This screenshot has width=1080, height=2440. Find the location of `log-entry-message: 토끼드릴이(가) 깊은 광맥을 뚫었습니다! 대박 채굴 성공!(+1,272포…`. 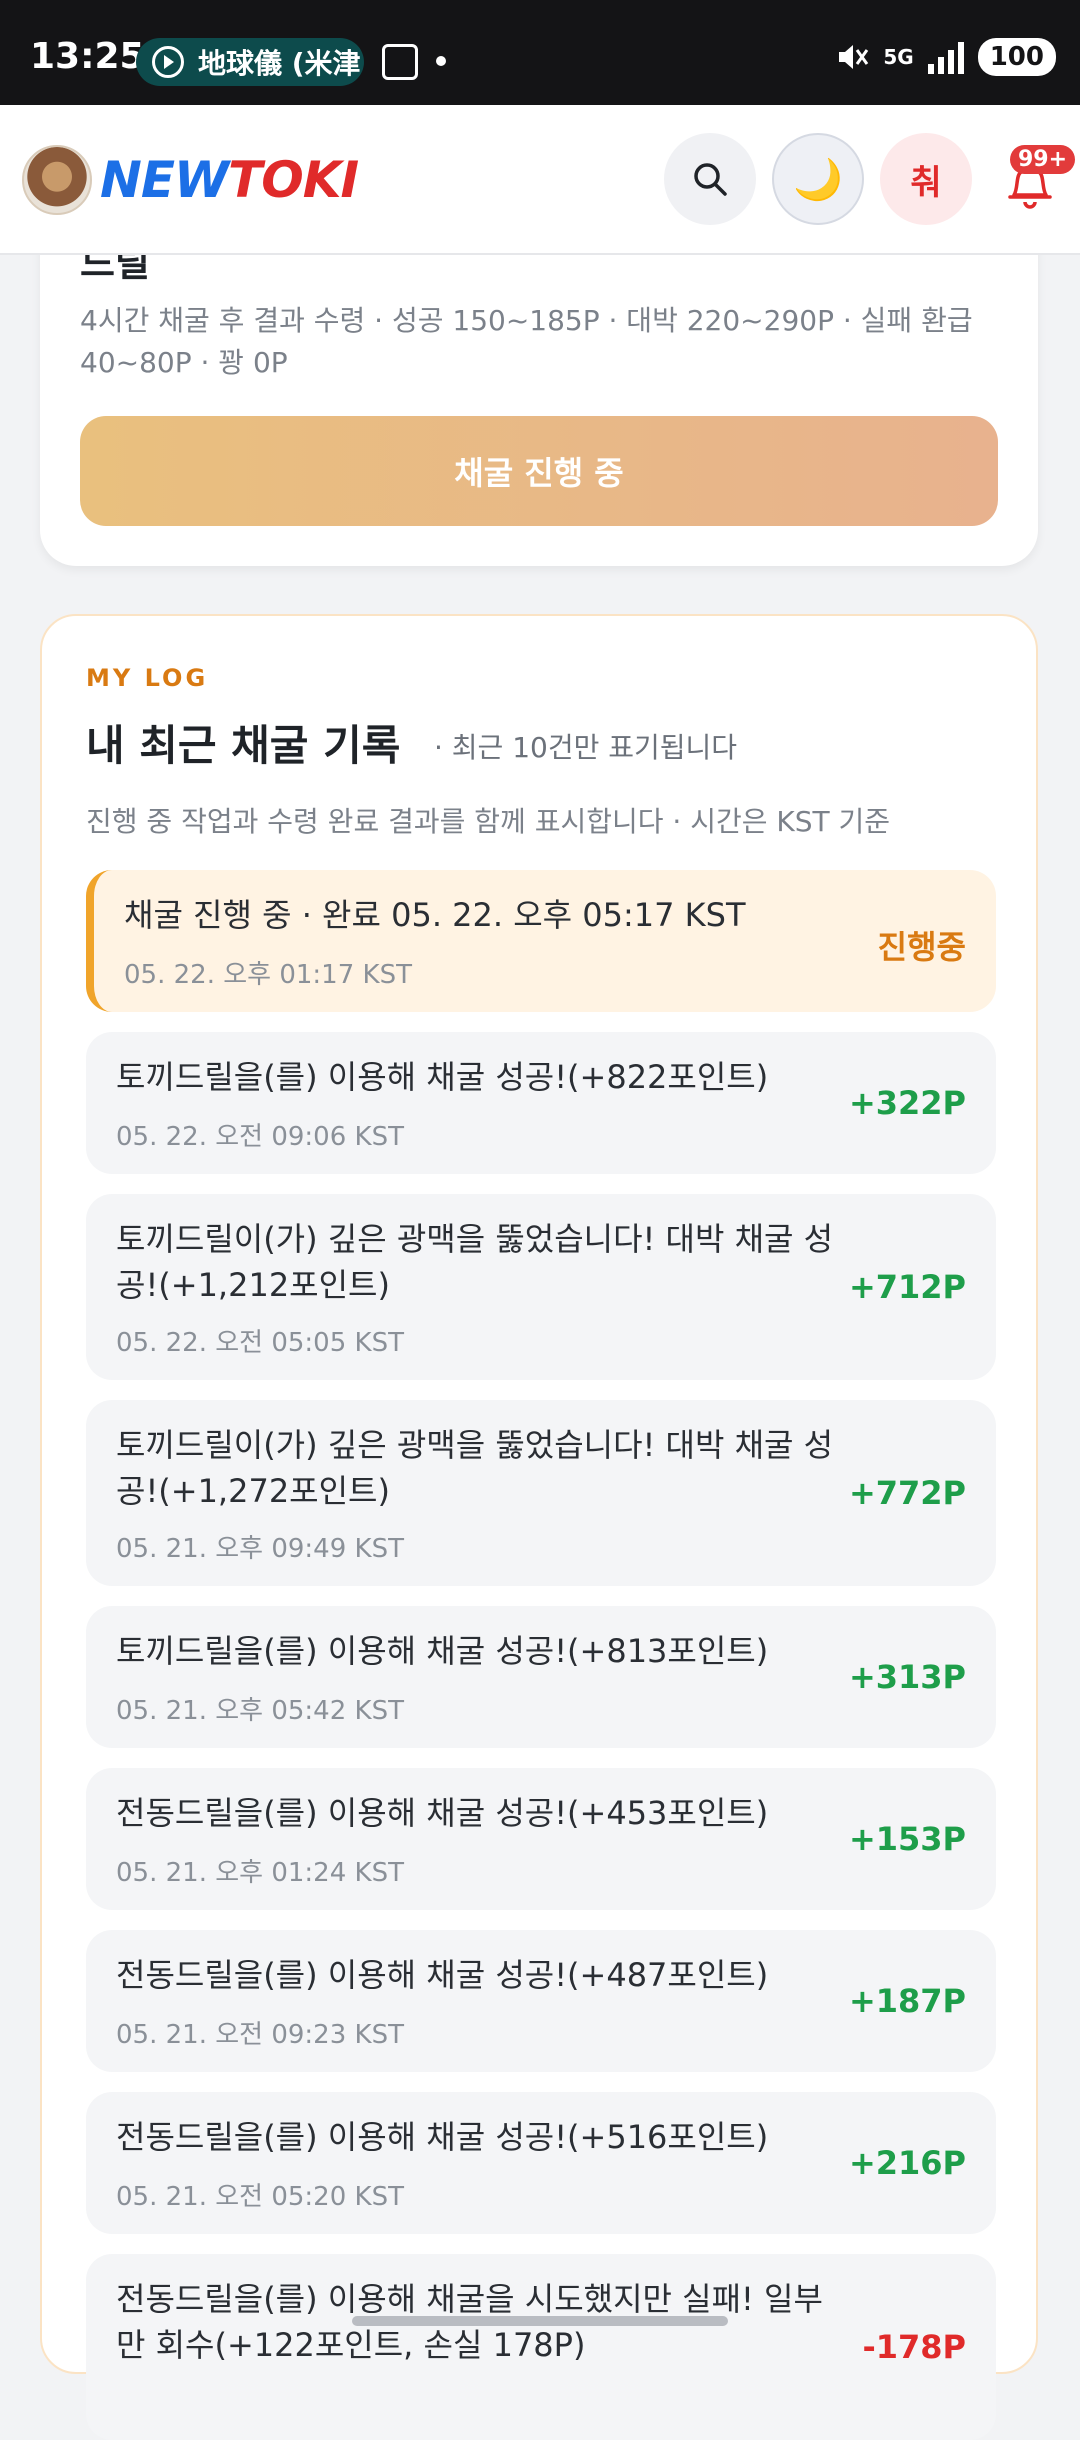

log-entry-message: 토끼드릴이(가) 깊은 광맥을 뚫었습니다! 대박 채굴 성공!(+1,272포… is located at coordinates (475, 1468).